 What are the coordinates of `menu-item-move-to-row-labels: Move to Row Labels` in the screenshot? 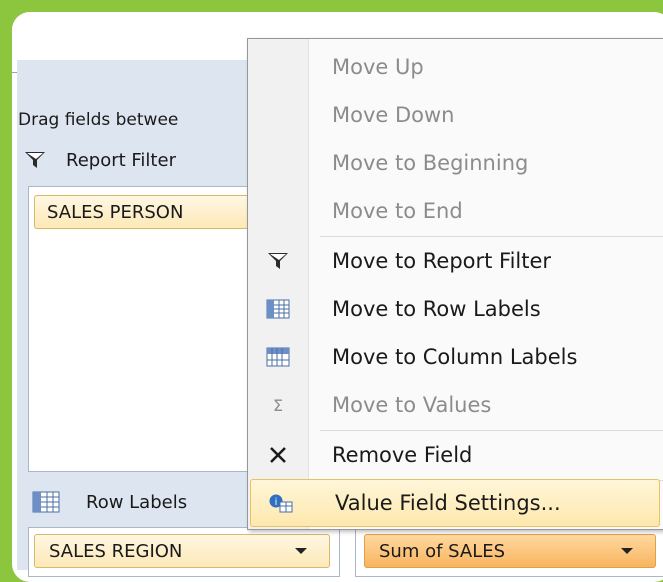 It's located at (455, 309).